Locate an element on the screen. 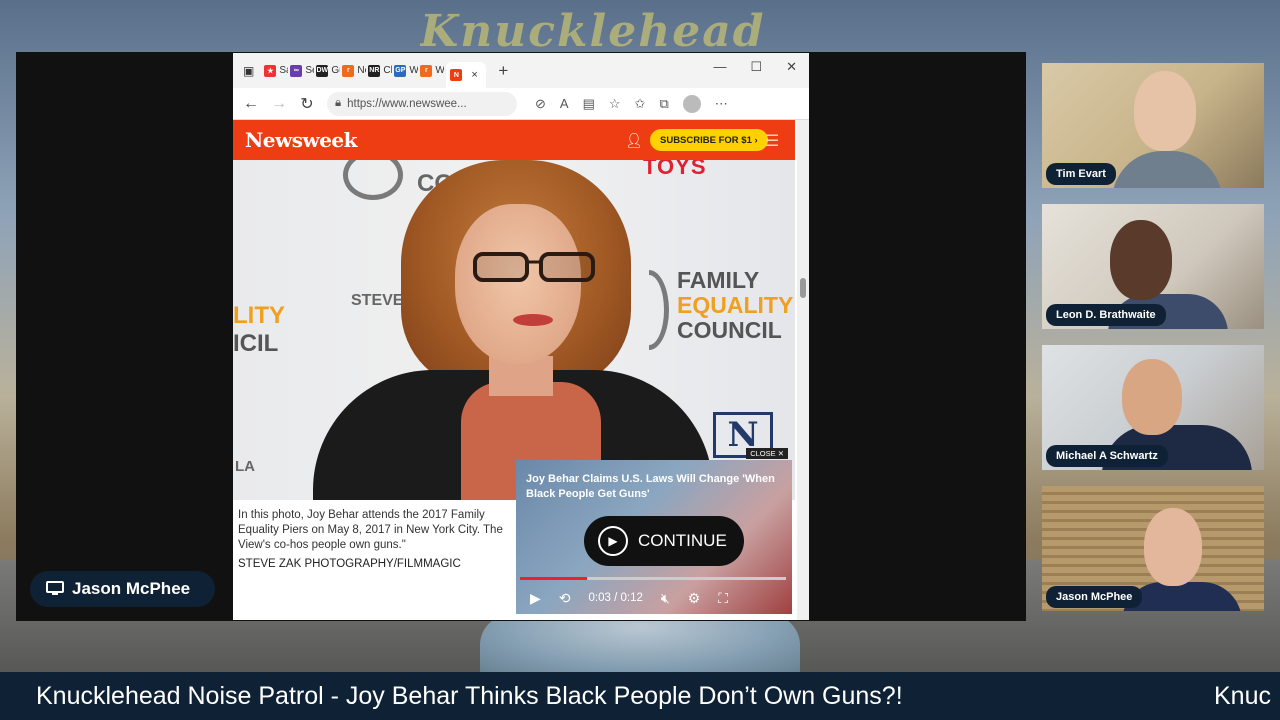  participant-tile: Michael A Schwartz is located at coordinates (1153, 407).